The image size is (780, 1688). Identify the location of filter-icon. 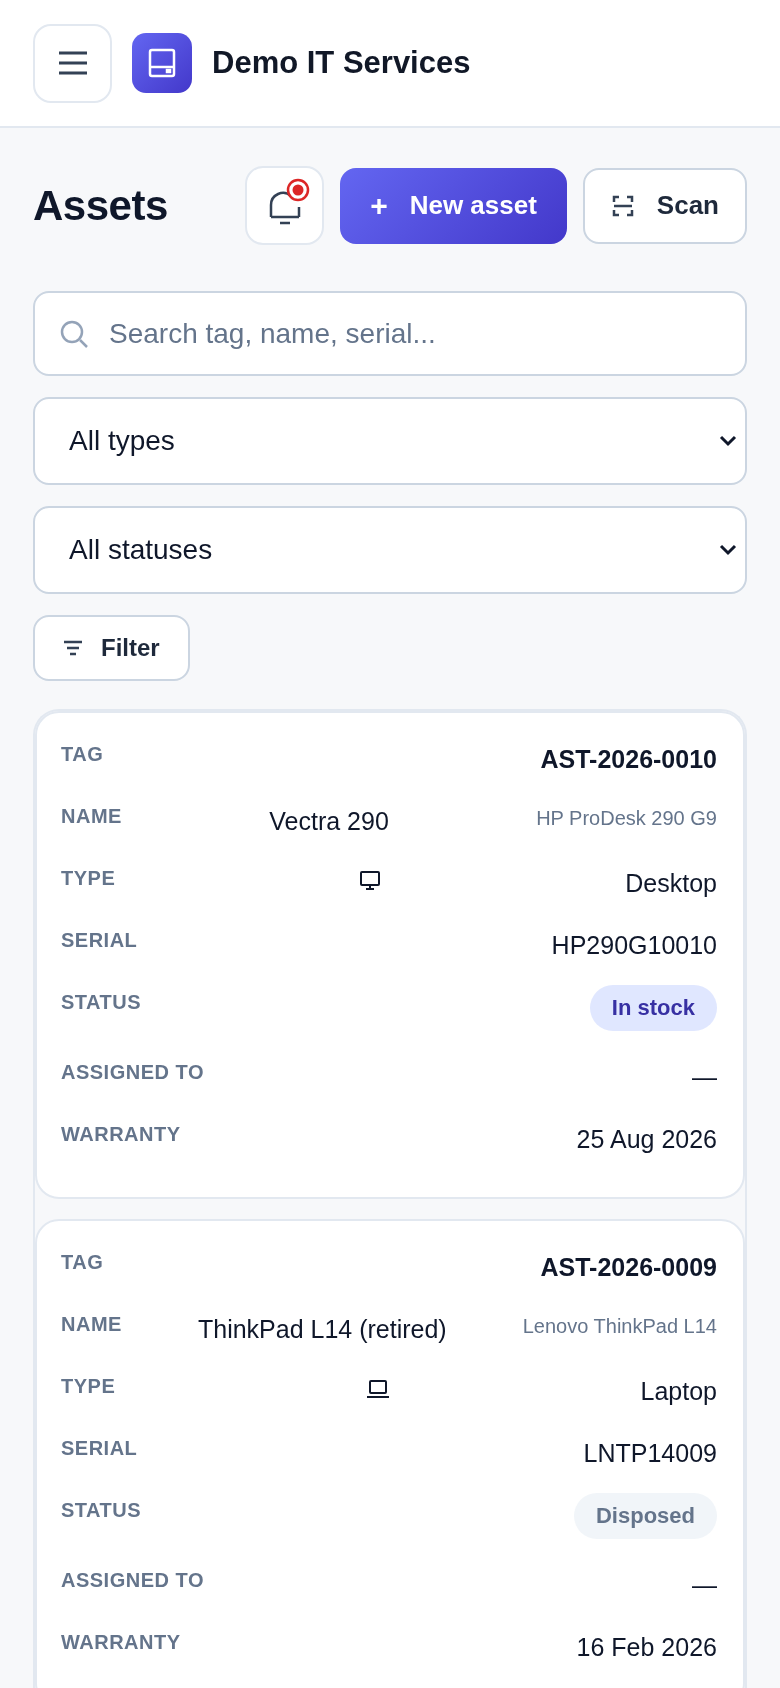
(73, 648).